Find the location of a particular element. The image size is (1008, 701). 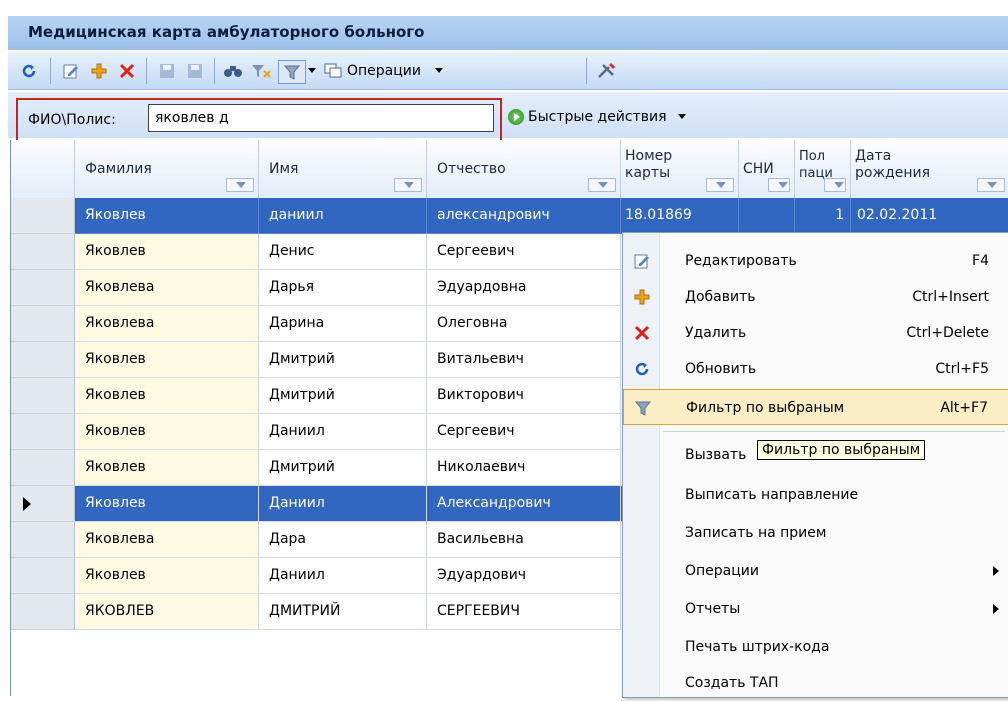

table-cell: Олеговна is located at coordinates (524, 324).